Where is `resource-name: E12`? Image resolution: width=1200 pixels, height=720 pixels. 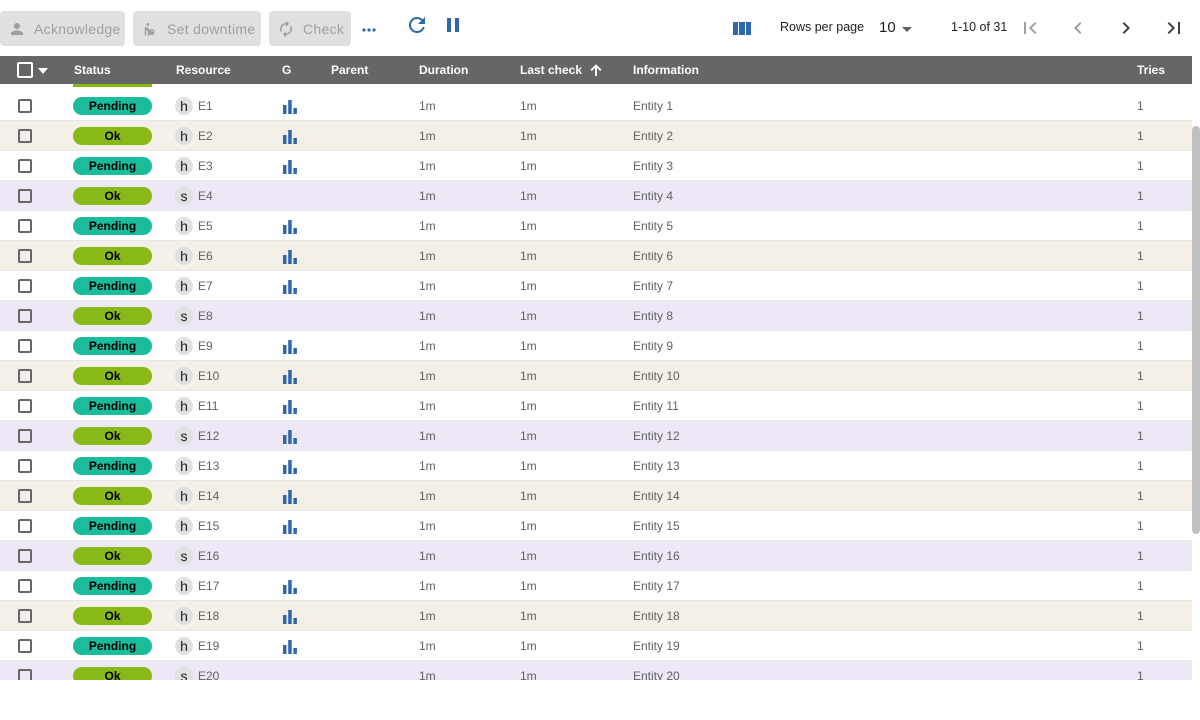
resource-name: E12 is located at coordinates (208, 436).